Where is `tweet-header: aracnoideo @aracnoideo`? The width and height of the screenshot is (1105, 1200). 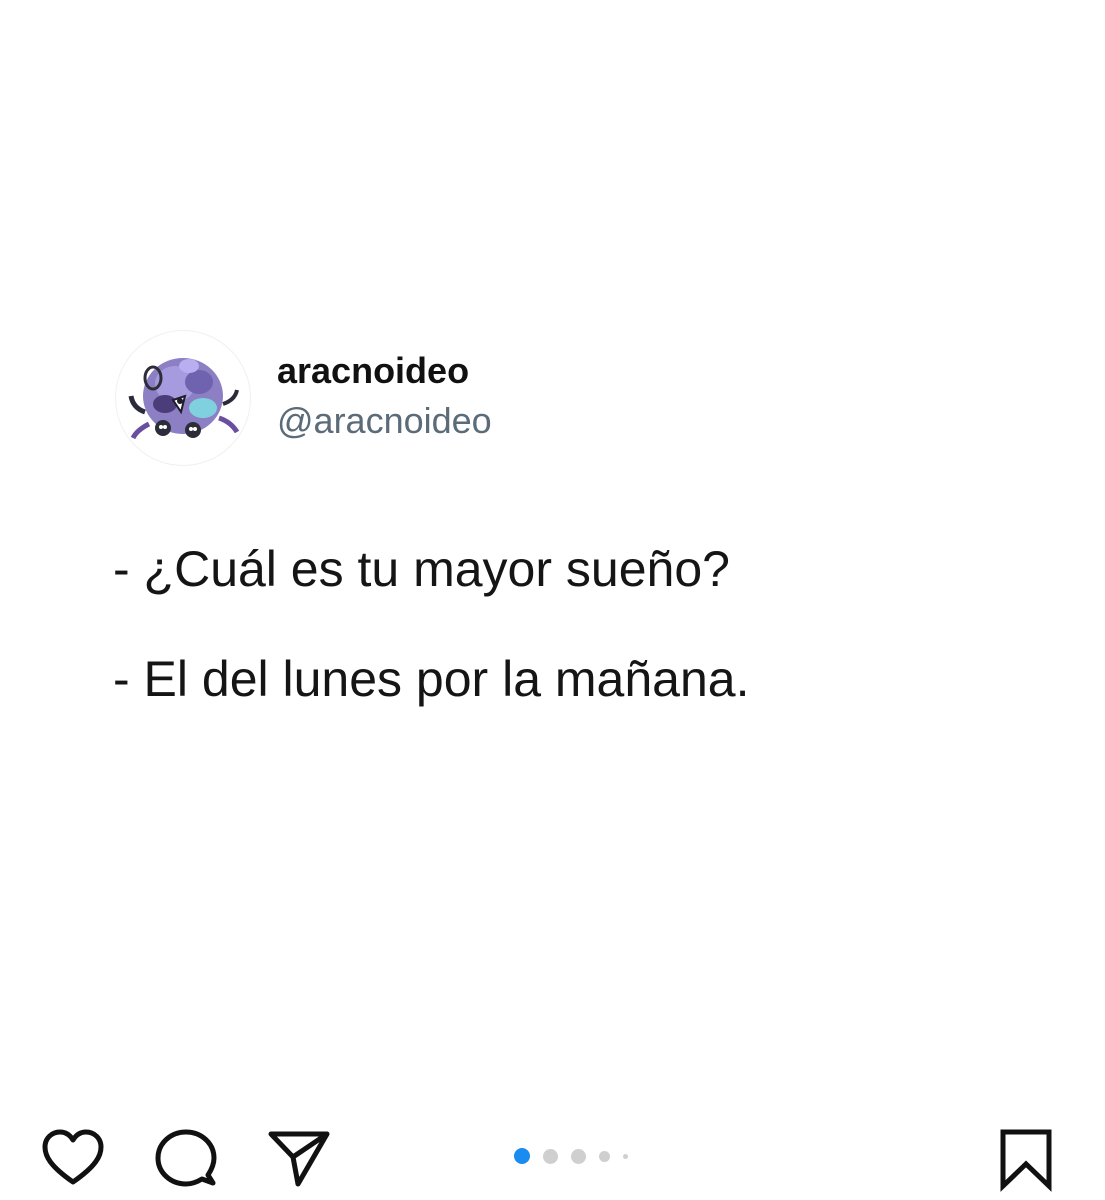
tweet-header: aracnoideo @aracnoideo is located at coordinates (303, 398).